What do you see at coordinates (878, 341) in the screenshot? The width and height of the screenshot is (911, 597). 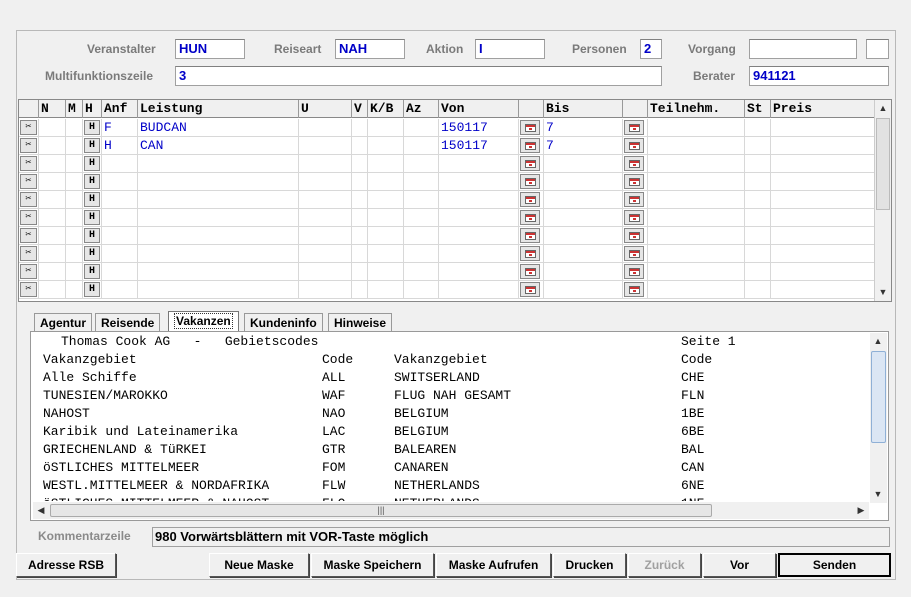 I see `report-scroll-up-icon: ▲` at bounding box center [878, 341].